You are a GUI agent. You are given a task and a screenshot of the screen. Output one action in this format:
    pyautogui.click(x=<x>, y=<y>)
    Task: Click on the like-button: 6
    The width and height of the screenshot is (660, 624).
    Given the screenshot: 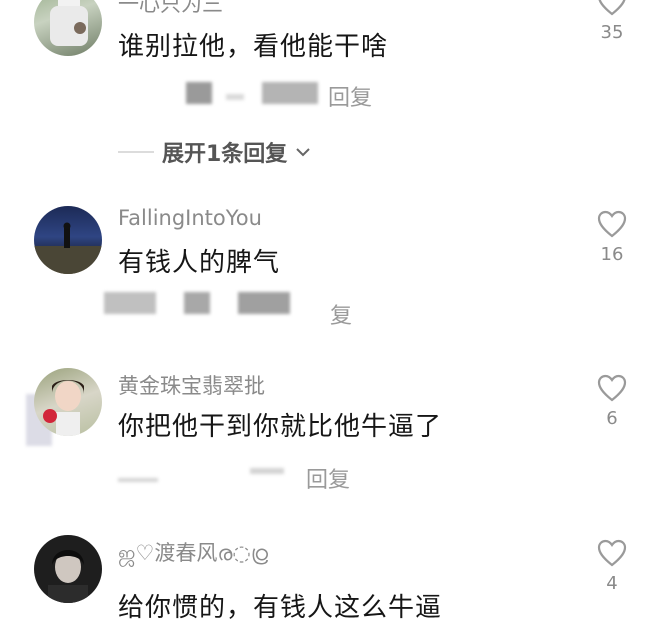 What is the action you would take?
    pyautogui.click(x=612, y=401)
    